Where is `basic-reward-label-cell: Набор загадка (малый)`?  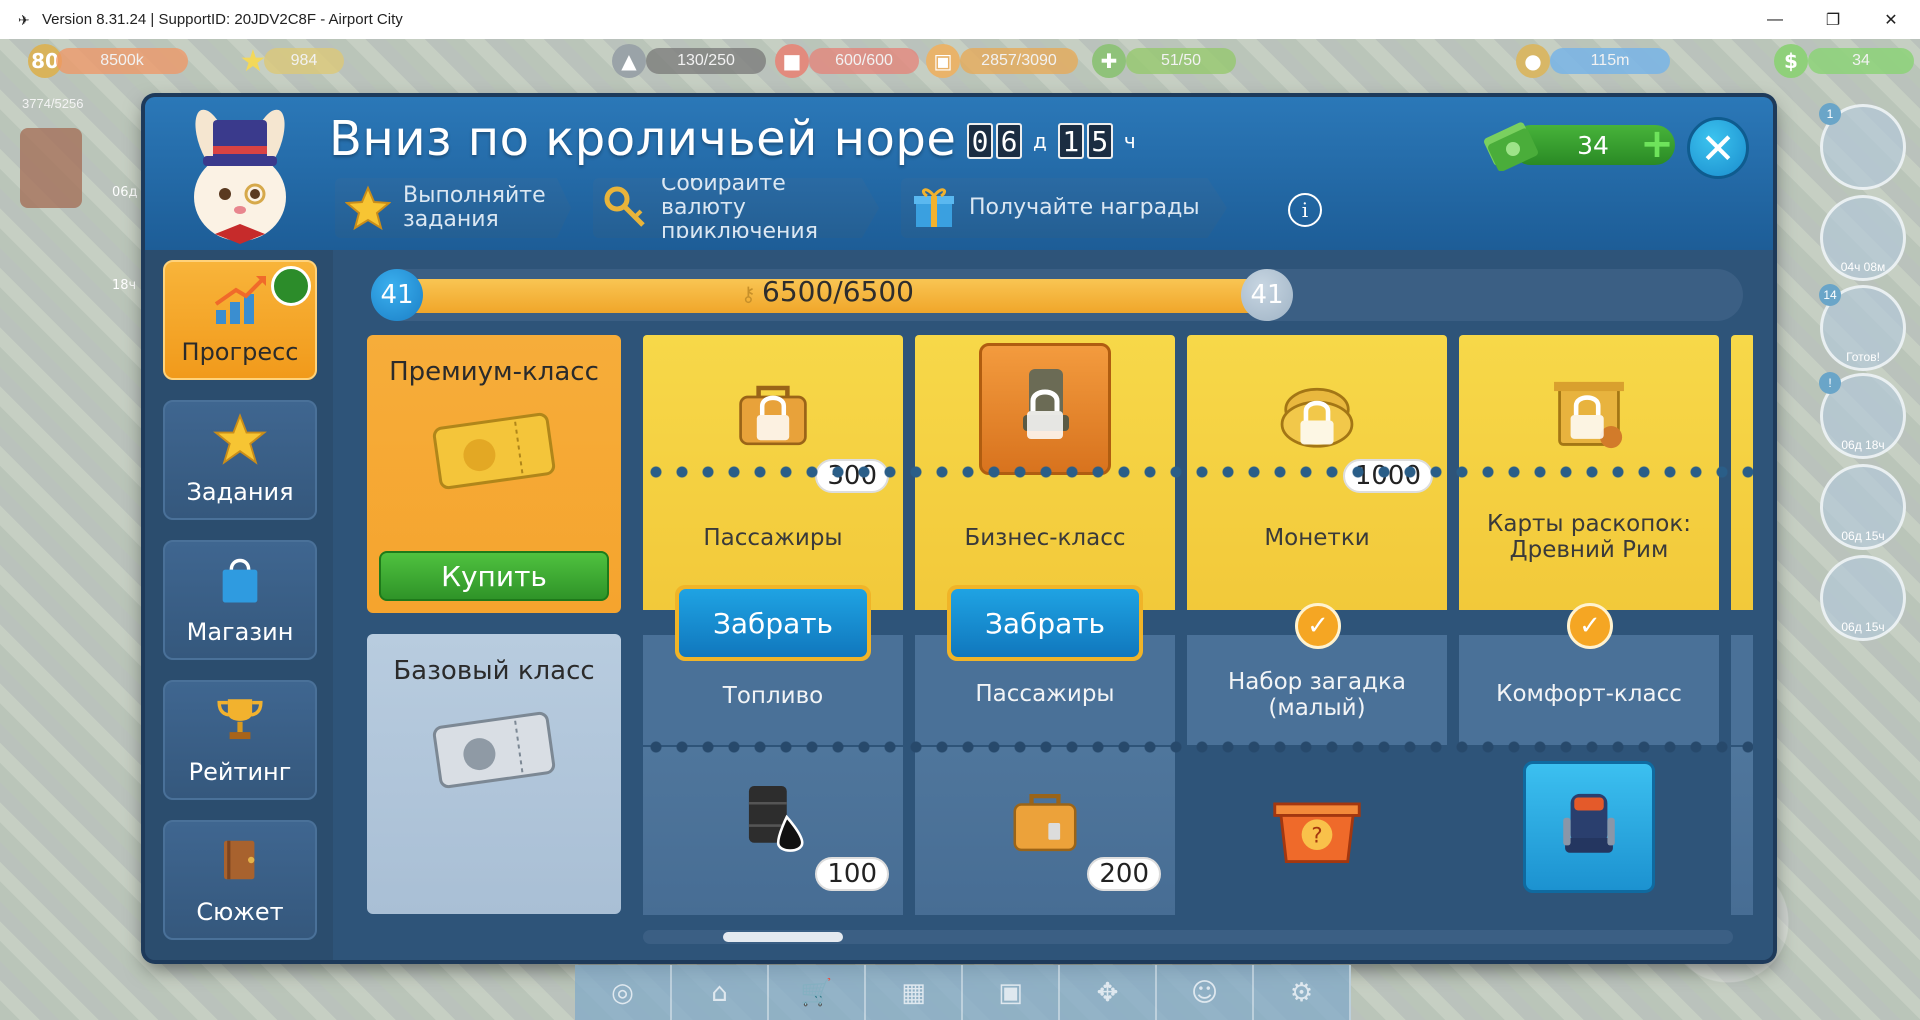
basic-reward-label-cell: Набор загадка (малый) is located at coordinates (1317, 690).